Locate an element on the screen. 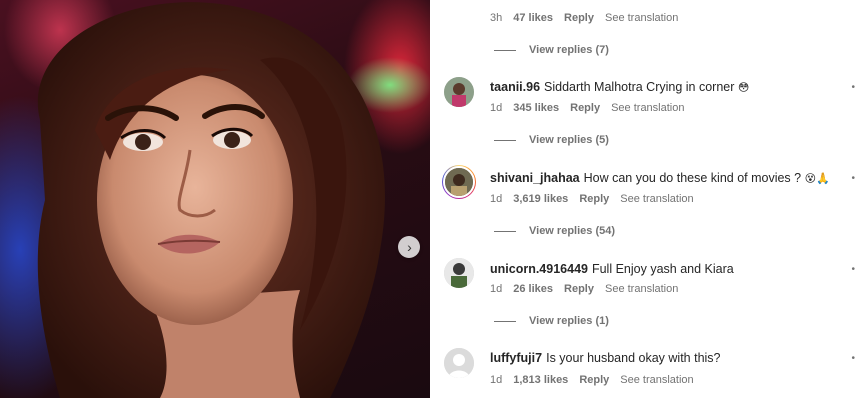 The width and height of the screenshot is (857, 398). view-replies-label: View replies (5) is located at coordinates (569, 140).